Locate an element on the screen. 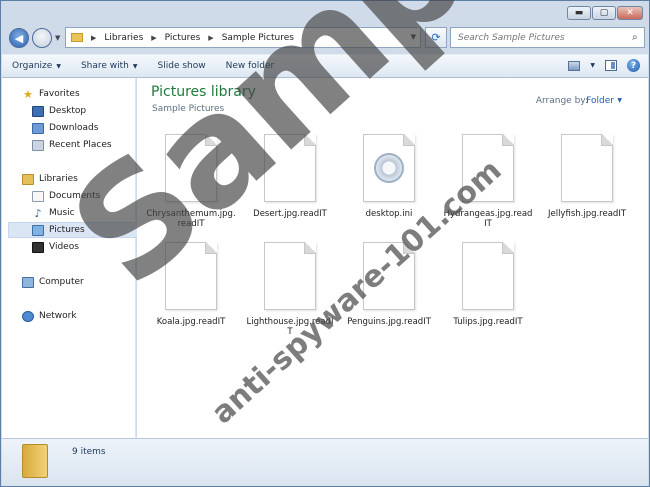  view-controls: ▼ ? is located at coordinates (604, 65).